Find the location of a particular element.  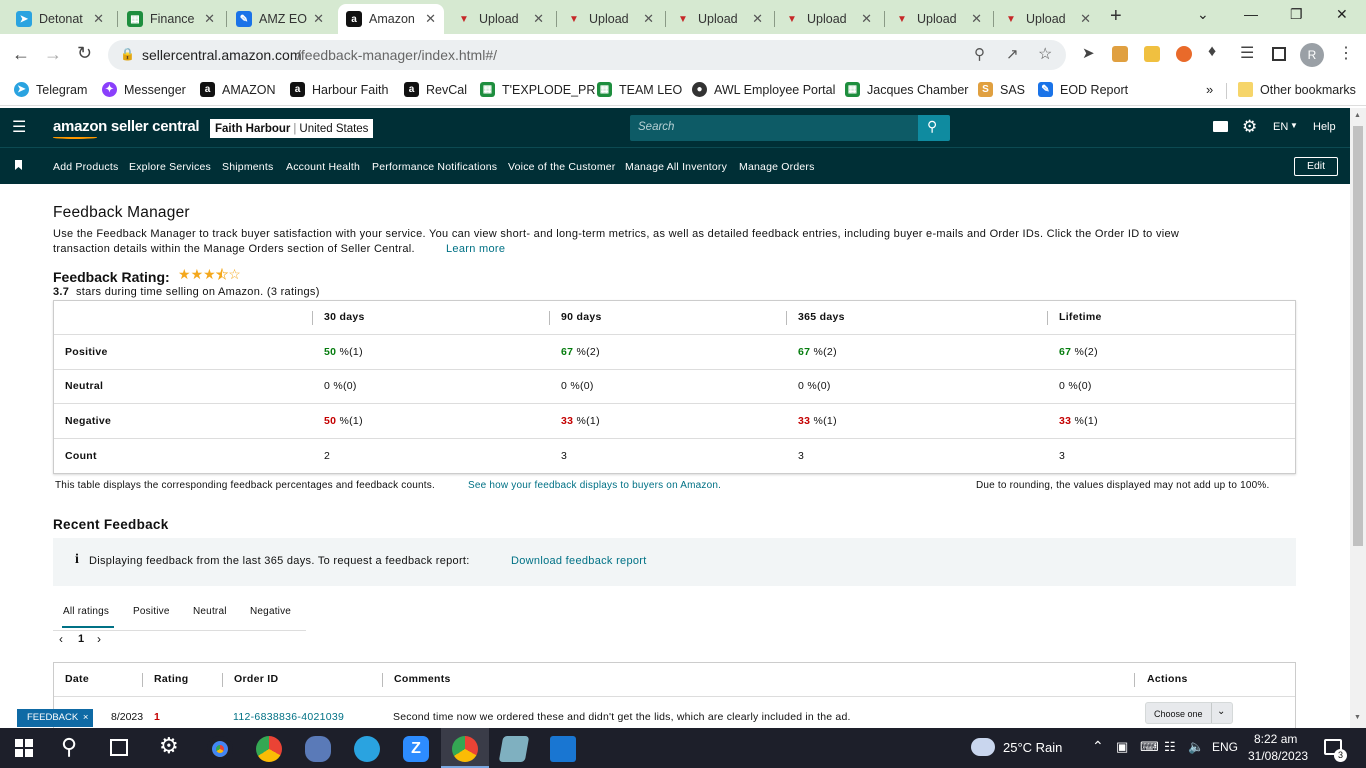

rating-filter-tab: All ratings is located at coordinates (86, 611).